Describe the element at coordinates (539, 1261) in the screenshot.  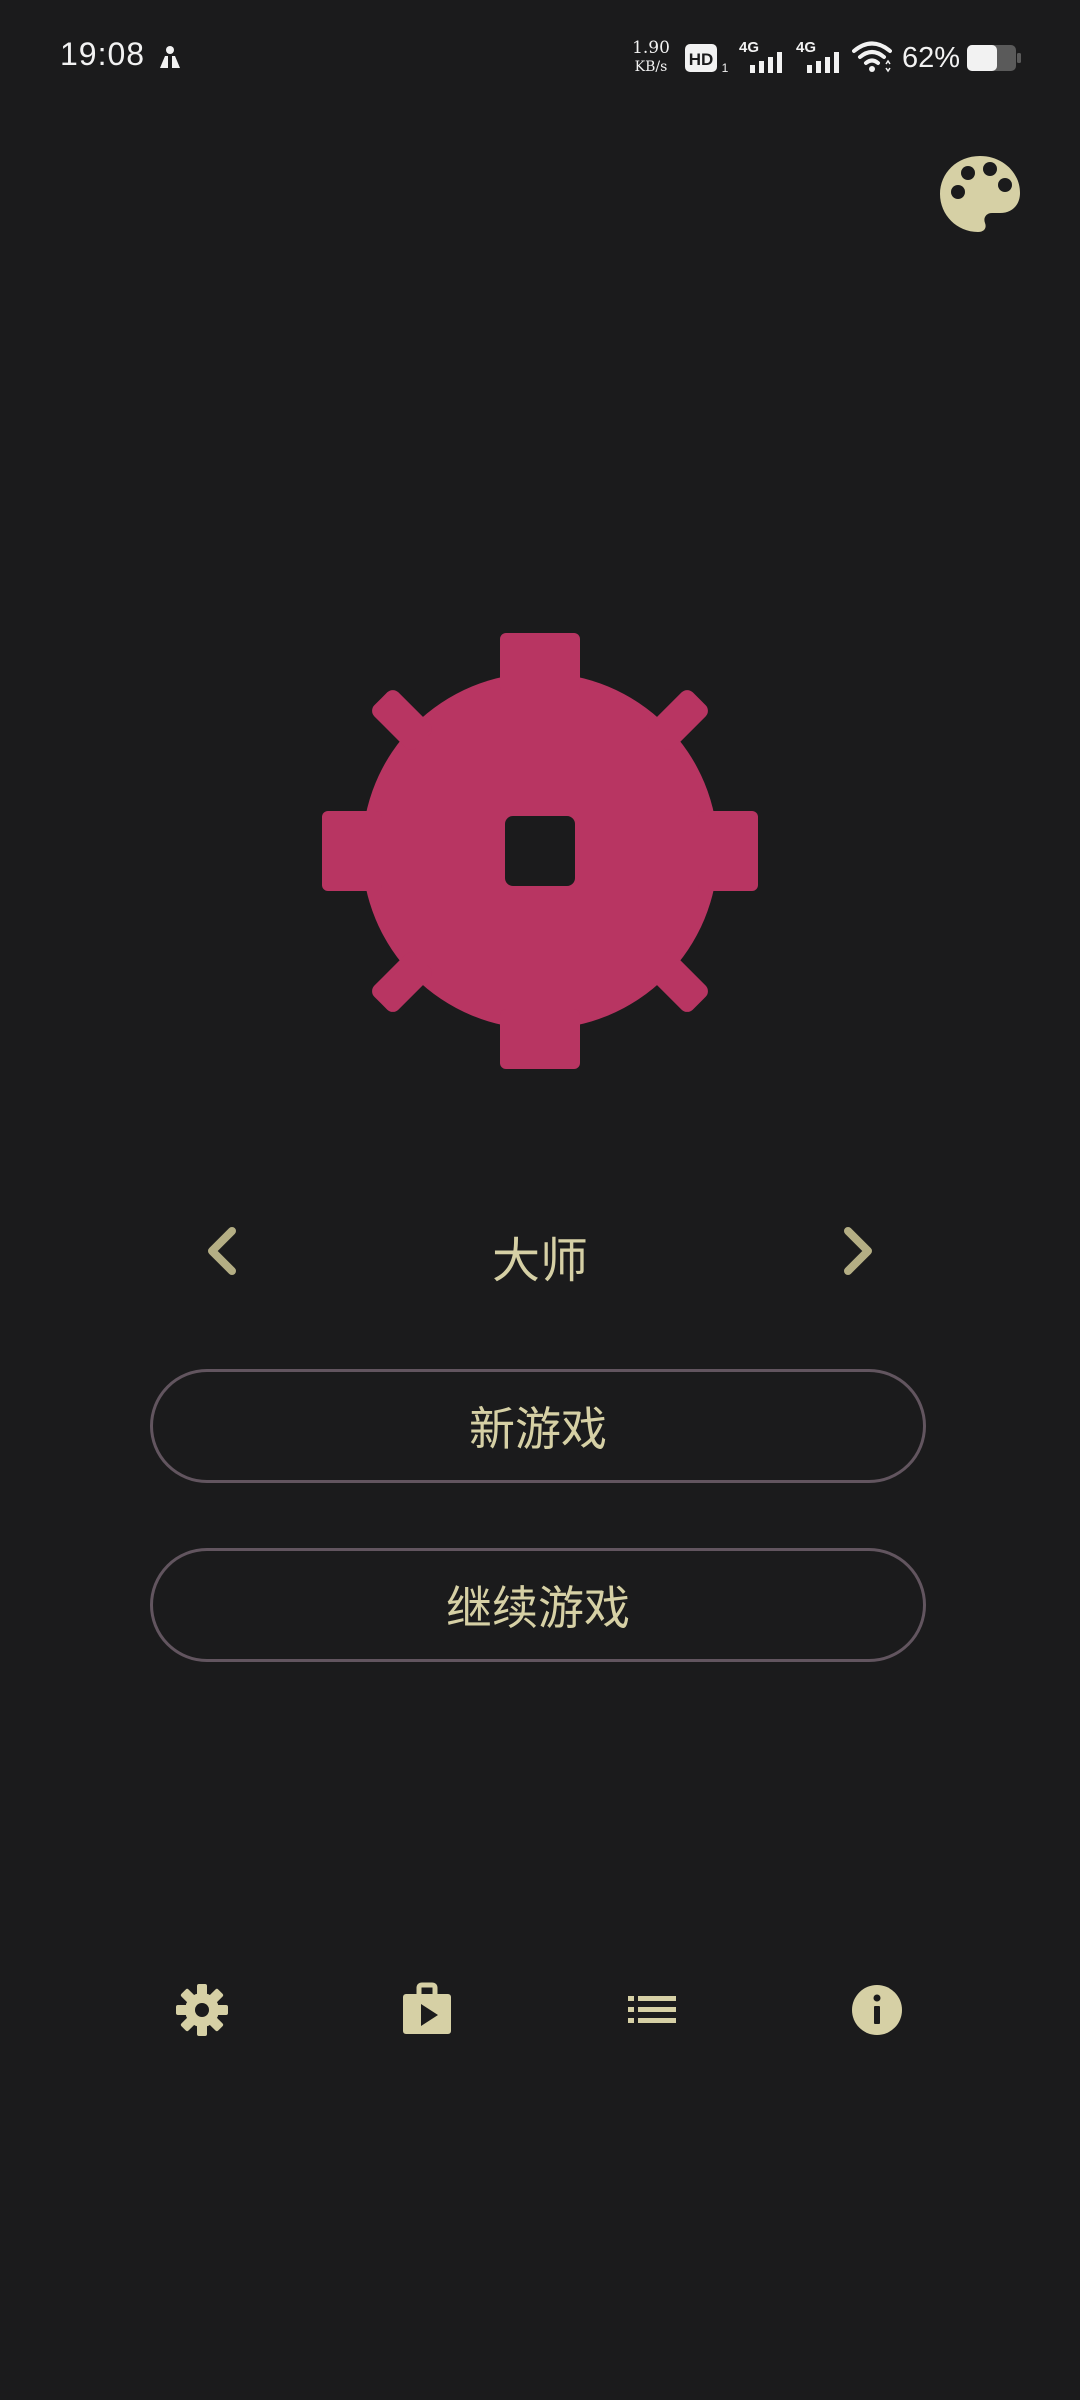
I see `difficulty-label: 大师` at that location.